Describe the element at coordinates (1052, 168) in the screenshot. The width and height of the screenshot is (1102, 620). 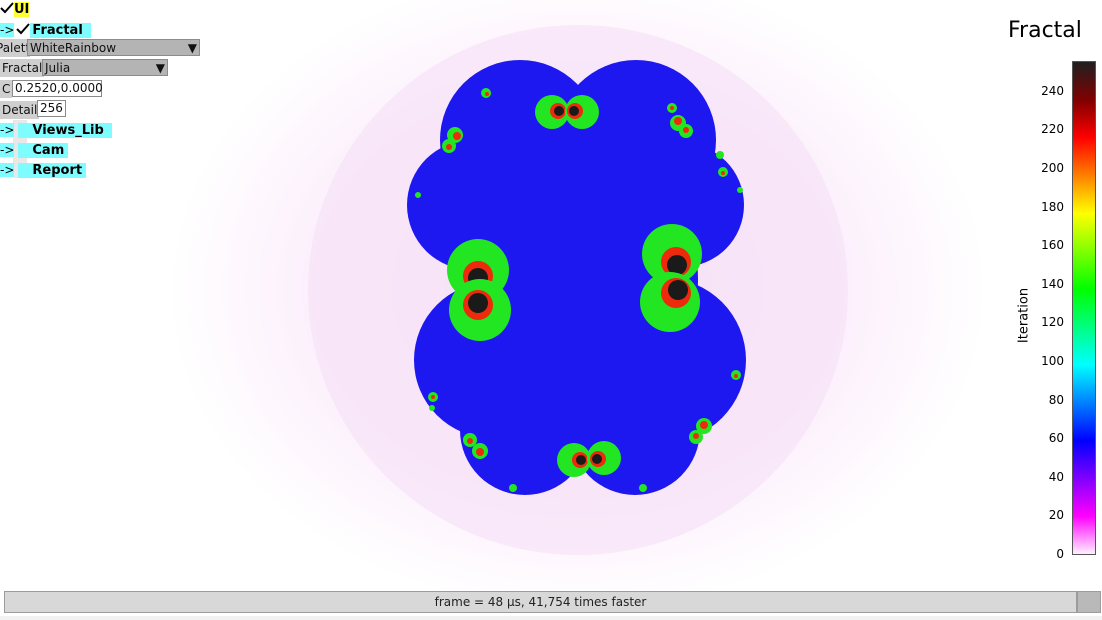
I see `colorbar-tick-label: 200` at that location.